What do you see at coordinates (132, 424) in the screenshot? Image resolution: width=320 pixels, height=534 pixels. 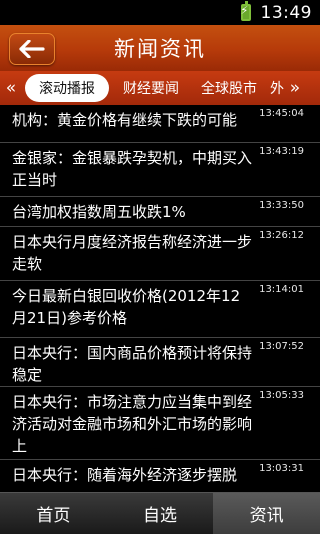 I see `news-title: 日本央行：市场注意力应当集中到经济活动对金融市场和外汇市场的影响上` at bounding box center [132, 424].